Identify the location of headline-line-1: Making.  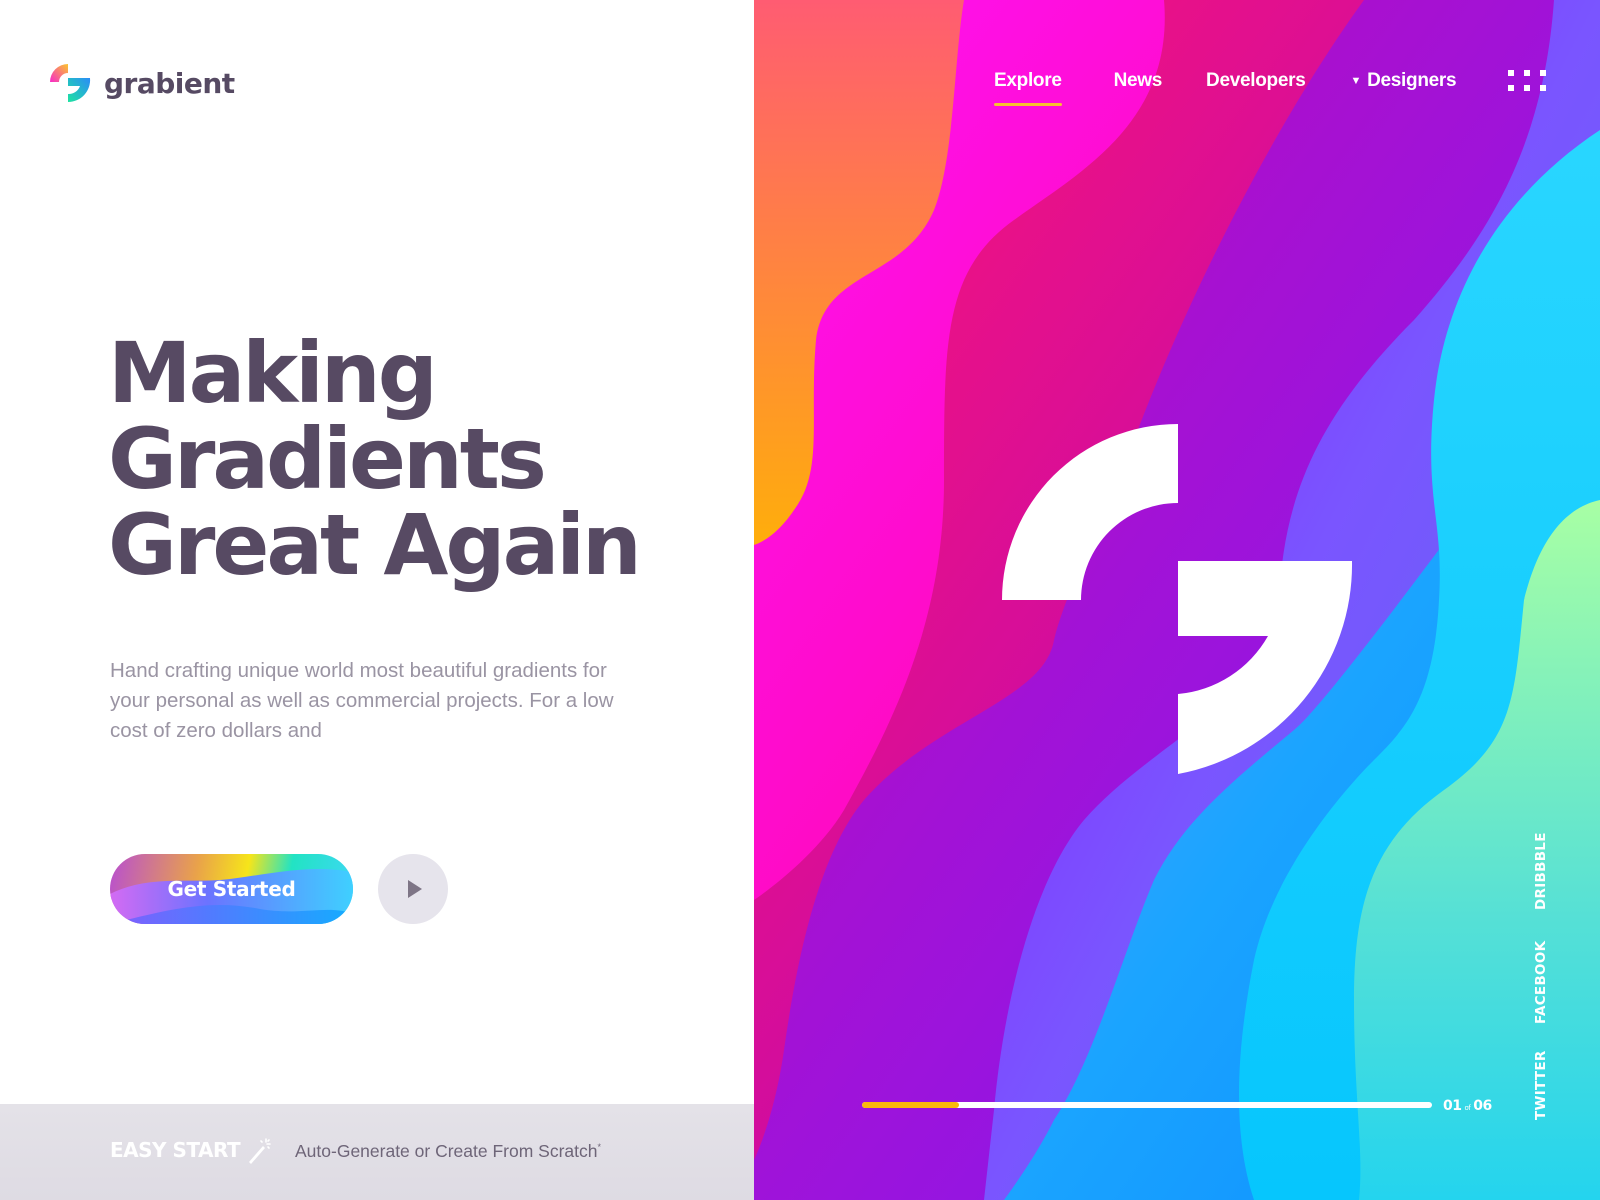
(273, 373).